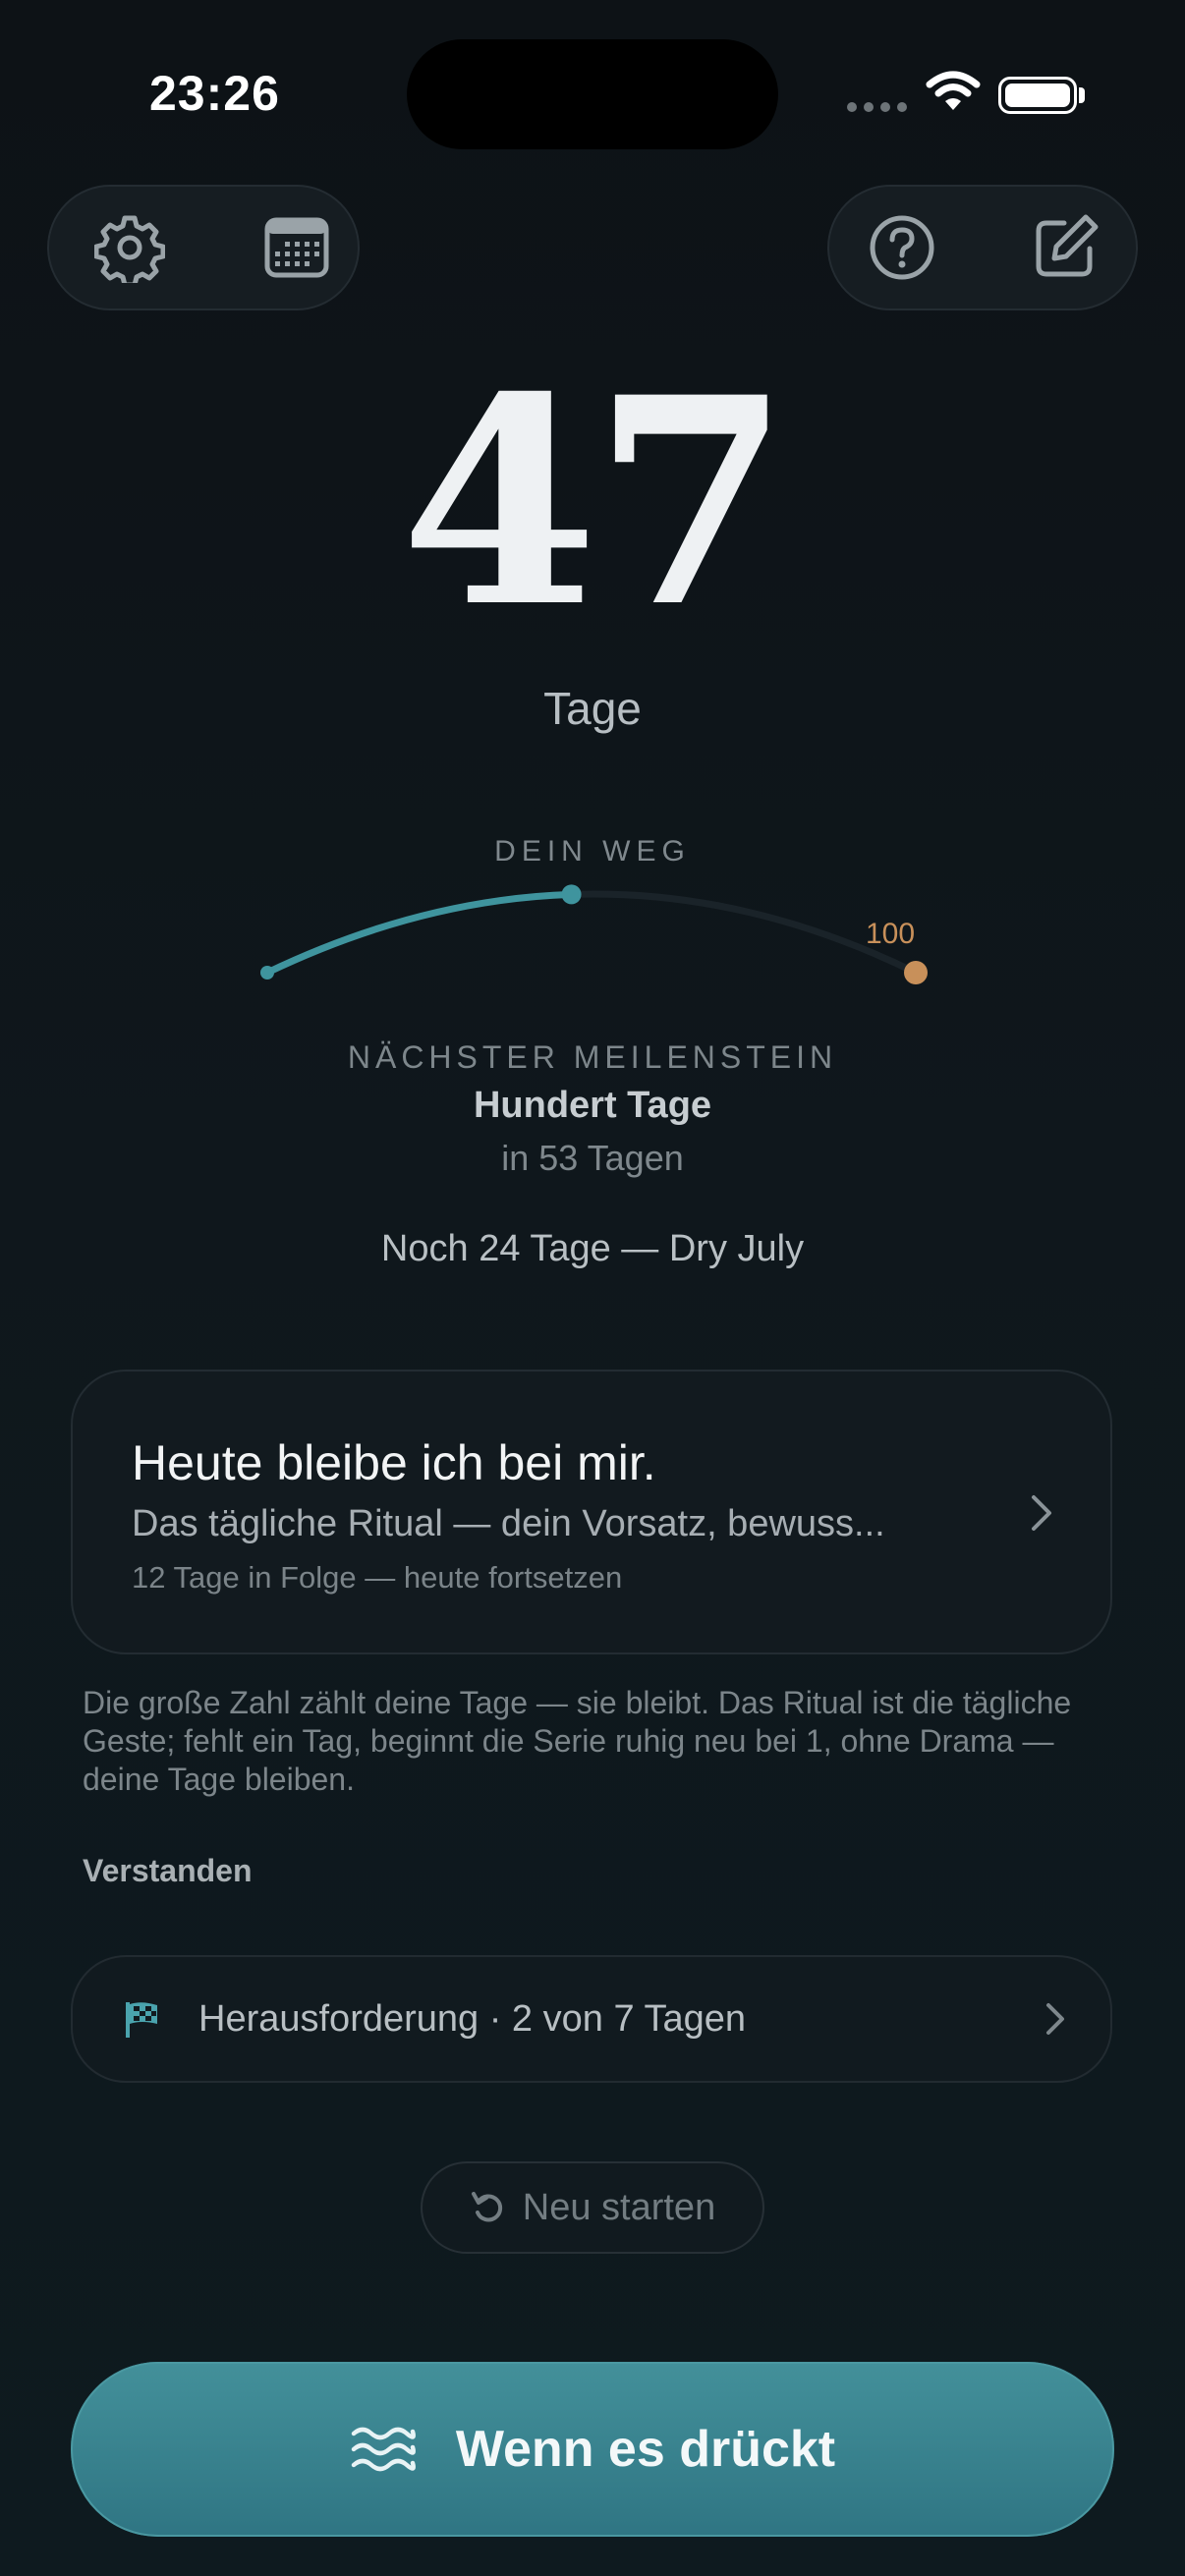 The height and width of the screenshot is (2576, 1185). I want to click on checkered-flag-icon, so click(141, 2020).